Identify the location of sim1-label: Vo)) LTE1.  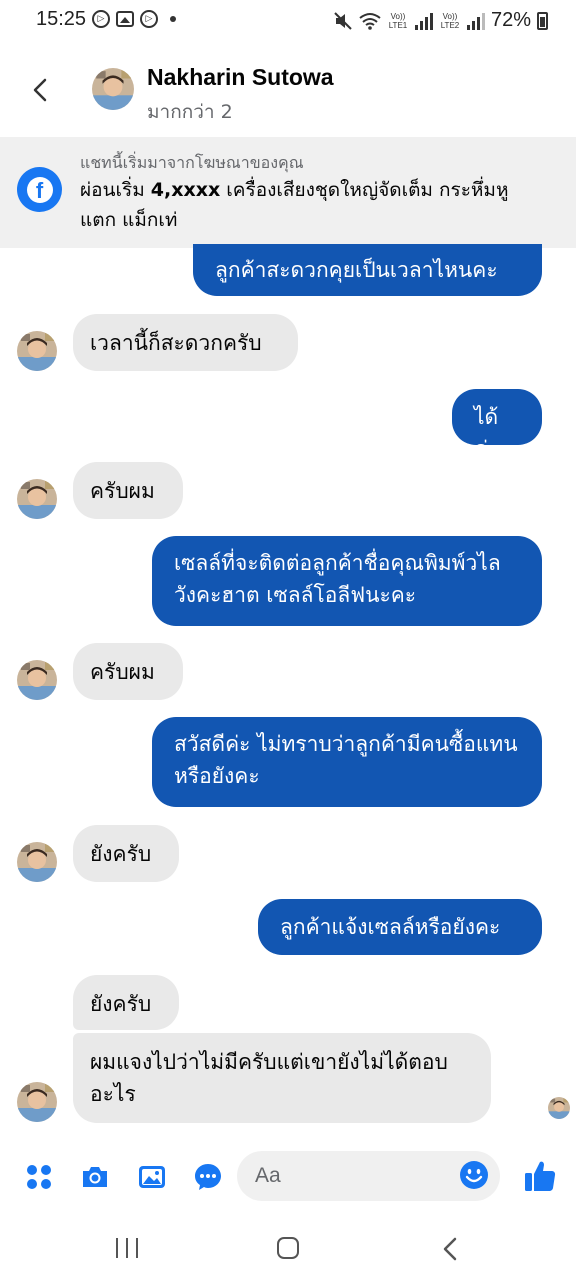
(398, 20).